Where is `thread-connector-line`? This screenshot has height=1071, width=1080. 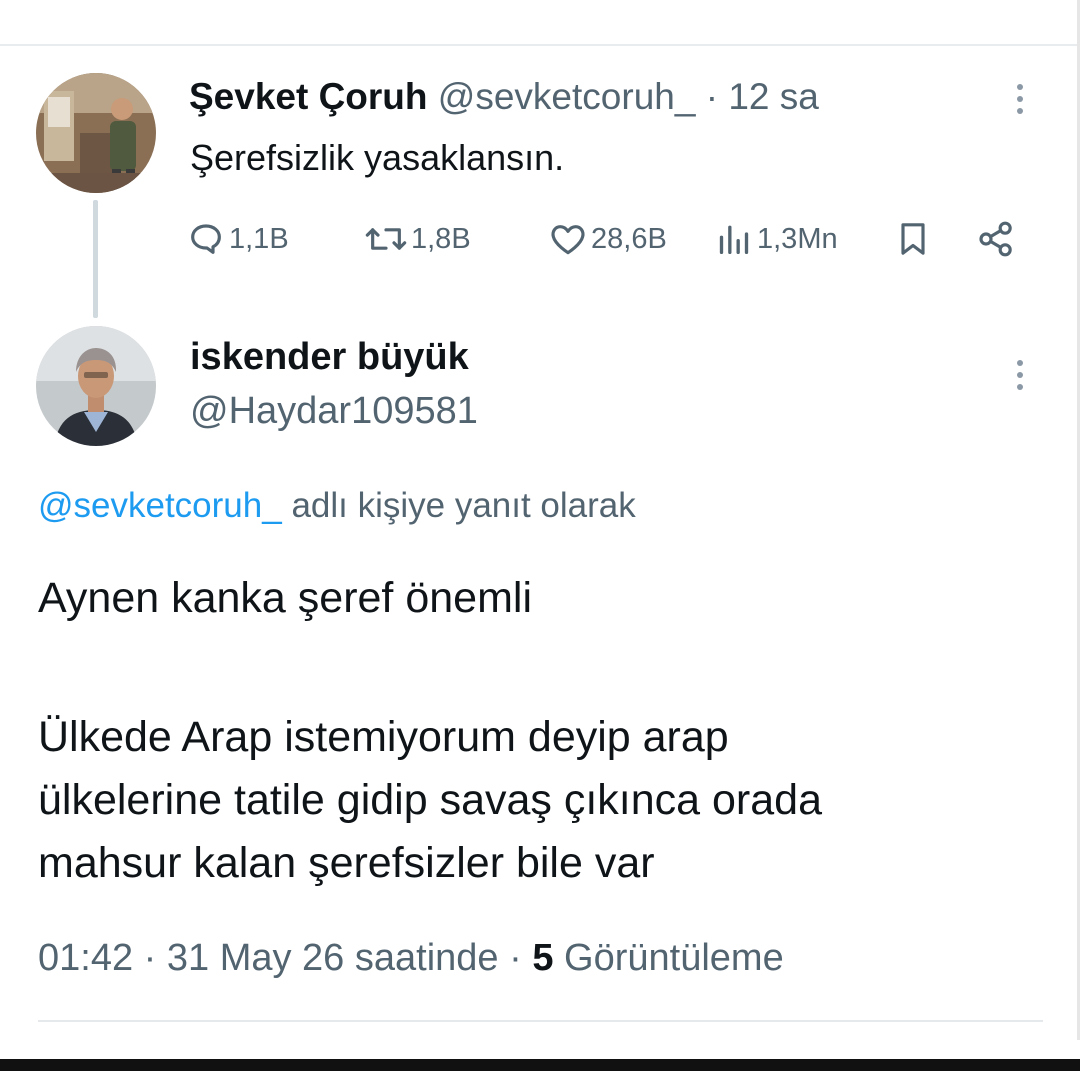 thread-connector-line is located at coordinates (95, 259).